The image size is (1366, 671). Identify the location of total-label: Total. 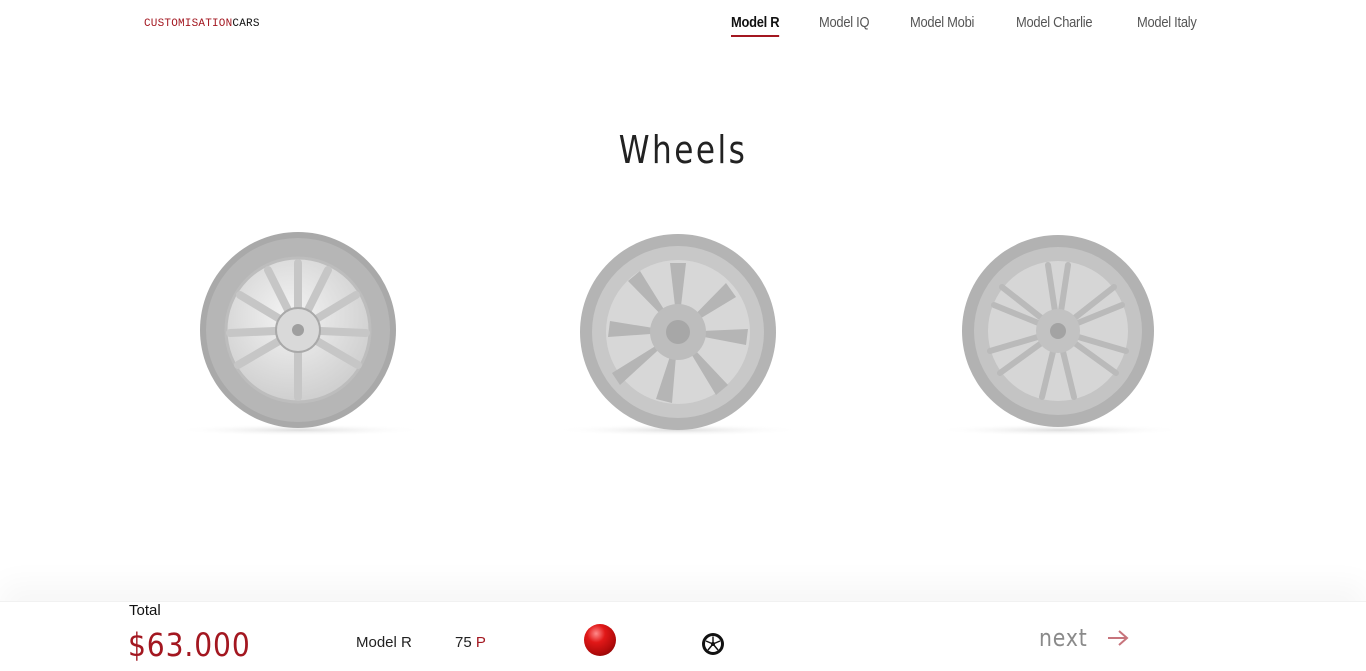
(145, 610).